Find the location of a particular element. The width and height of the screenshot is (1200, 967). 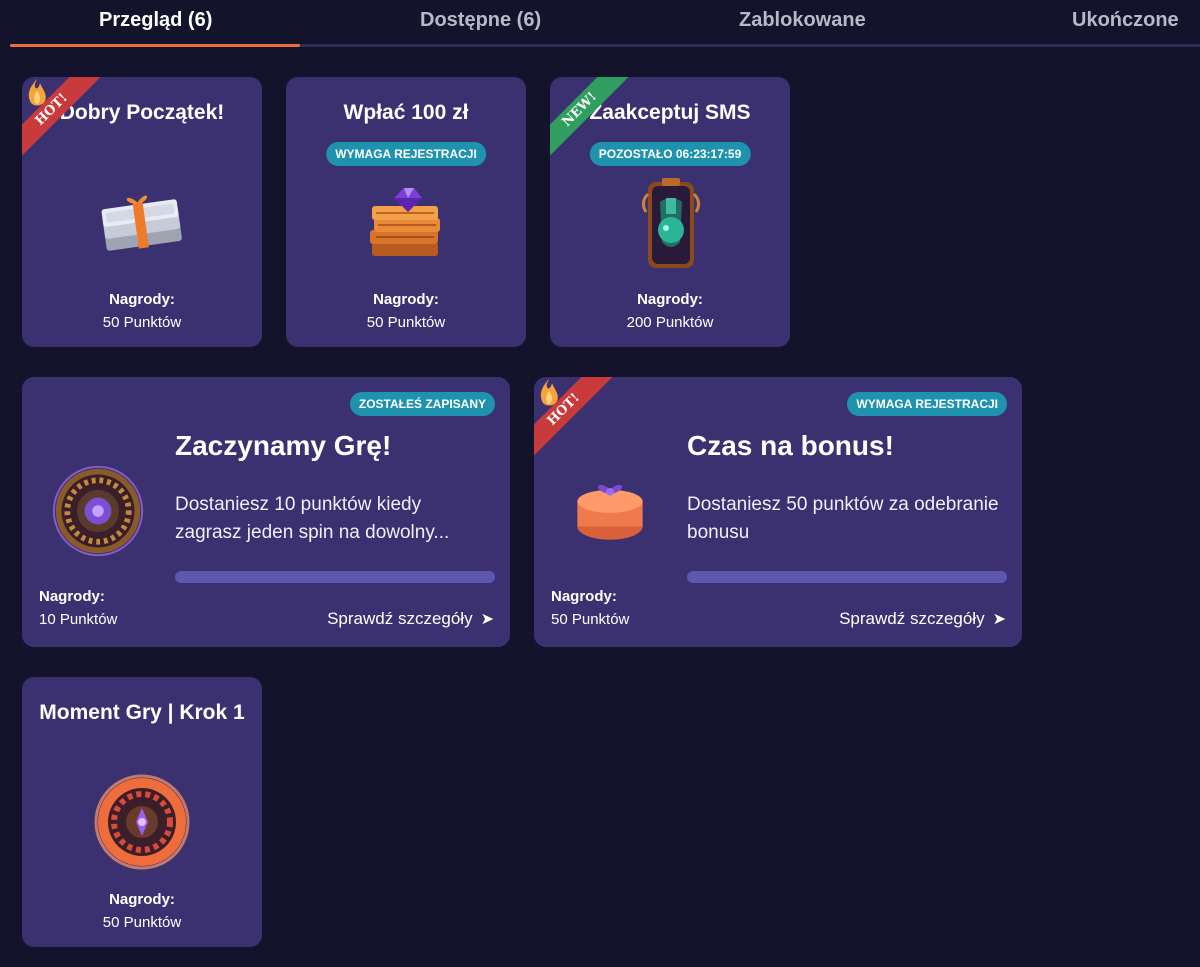

challenge-card-moment-gry: Moment Gry | Krok 1 Nagrody: 50 Punktów is located at coordinates (142, 812).